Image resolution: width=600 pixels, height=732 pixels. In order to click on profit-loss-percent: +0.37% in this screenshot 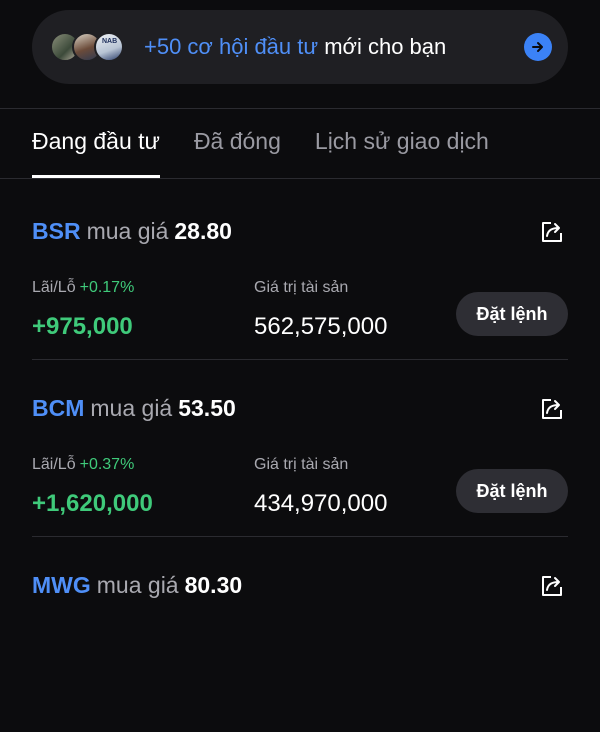, I will do `click(107, 464)`.